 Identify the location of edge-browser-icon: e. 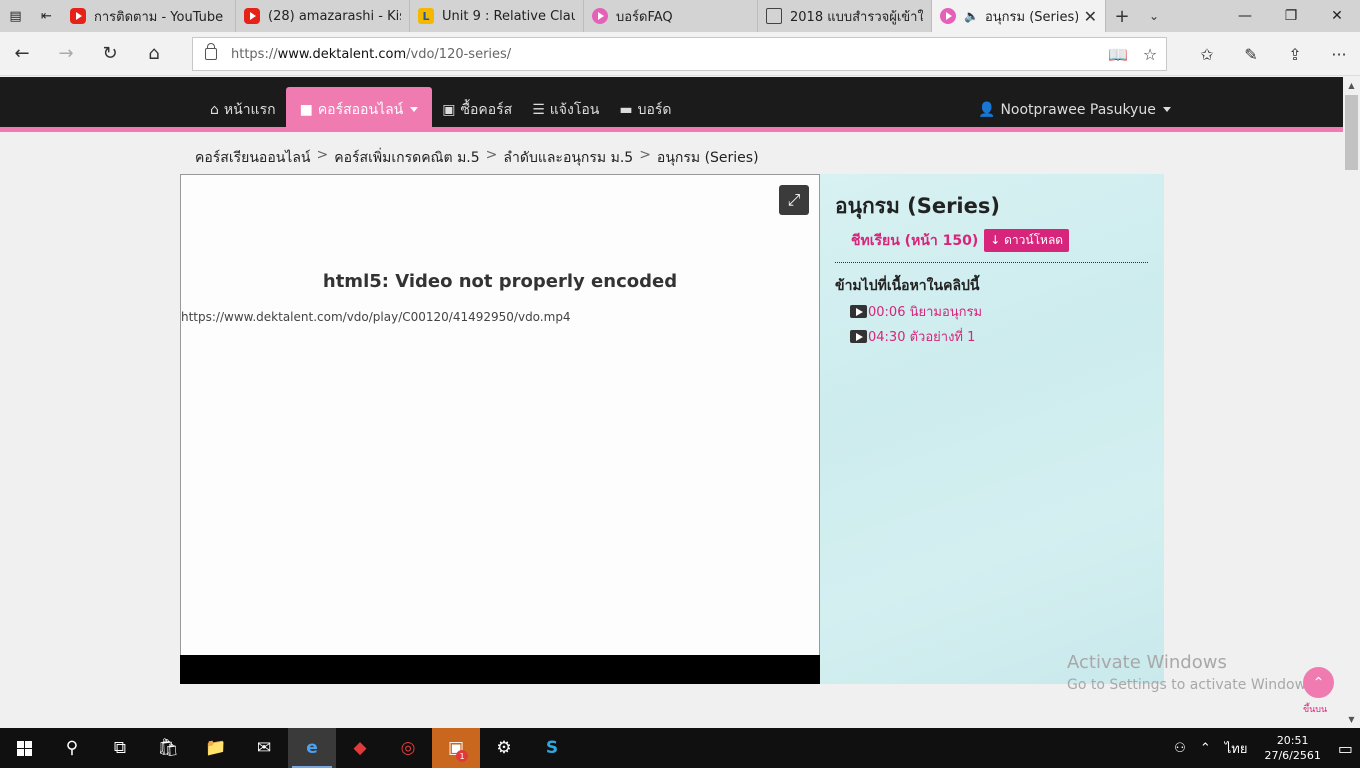
(312, 748).